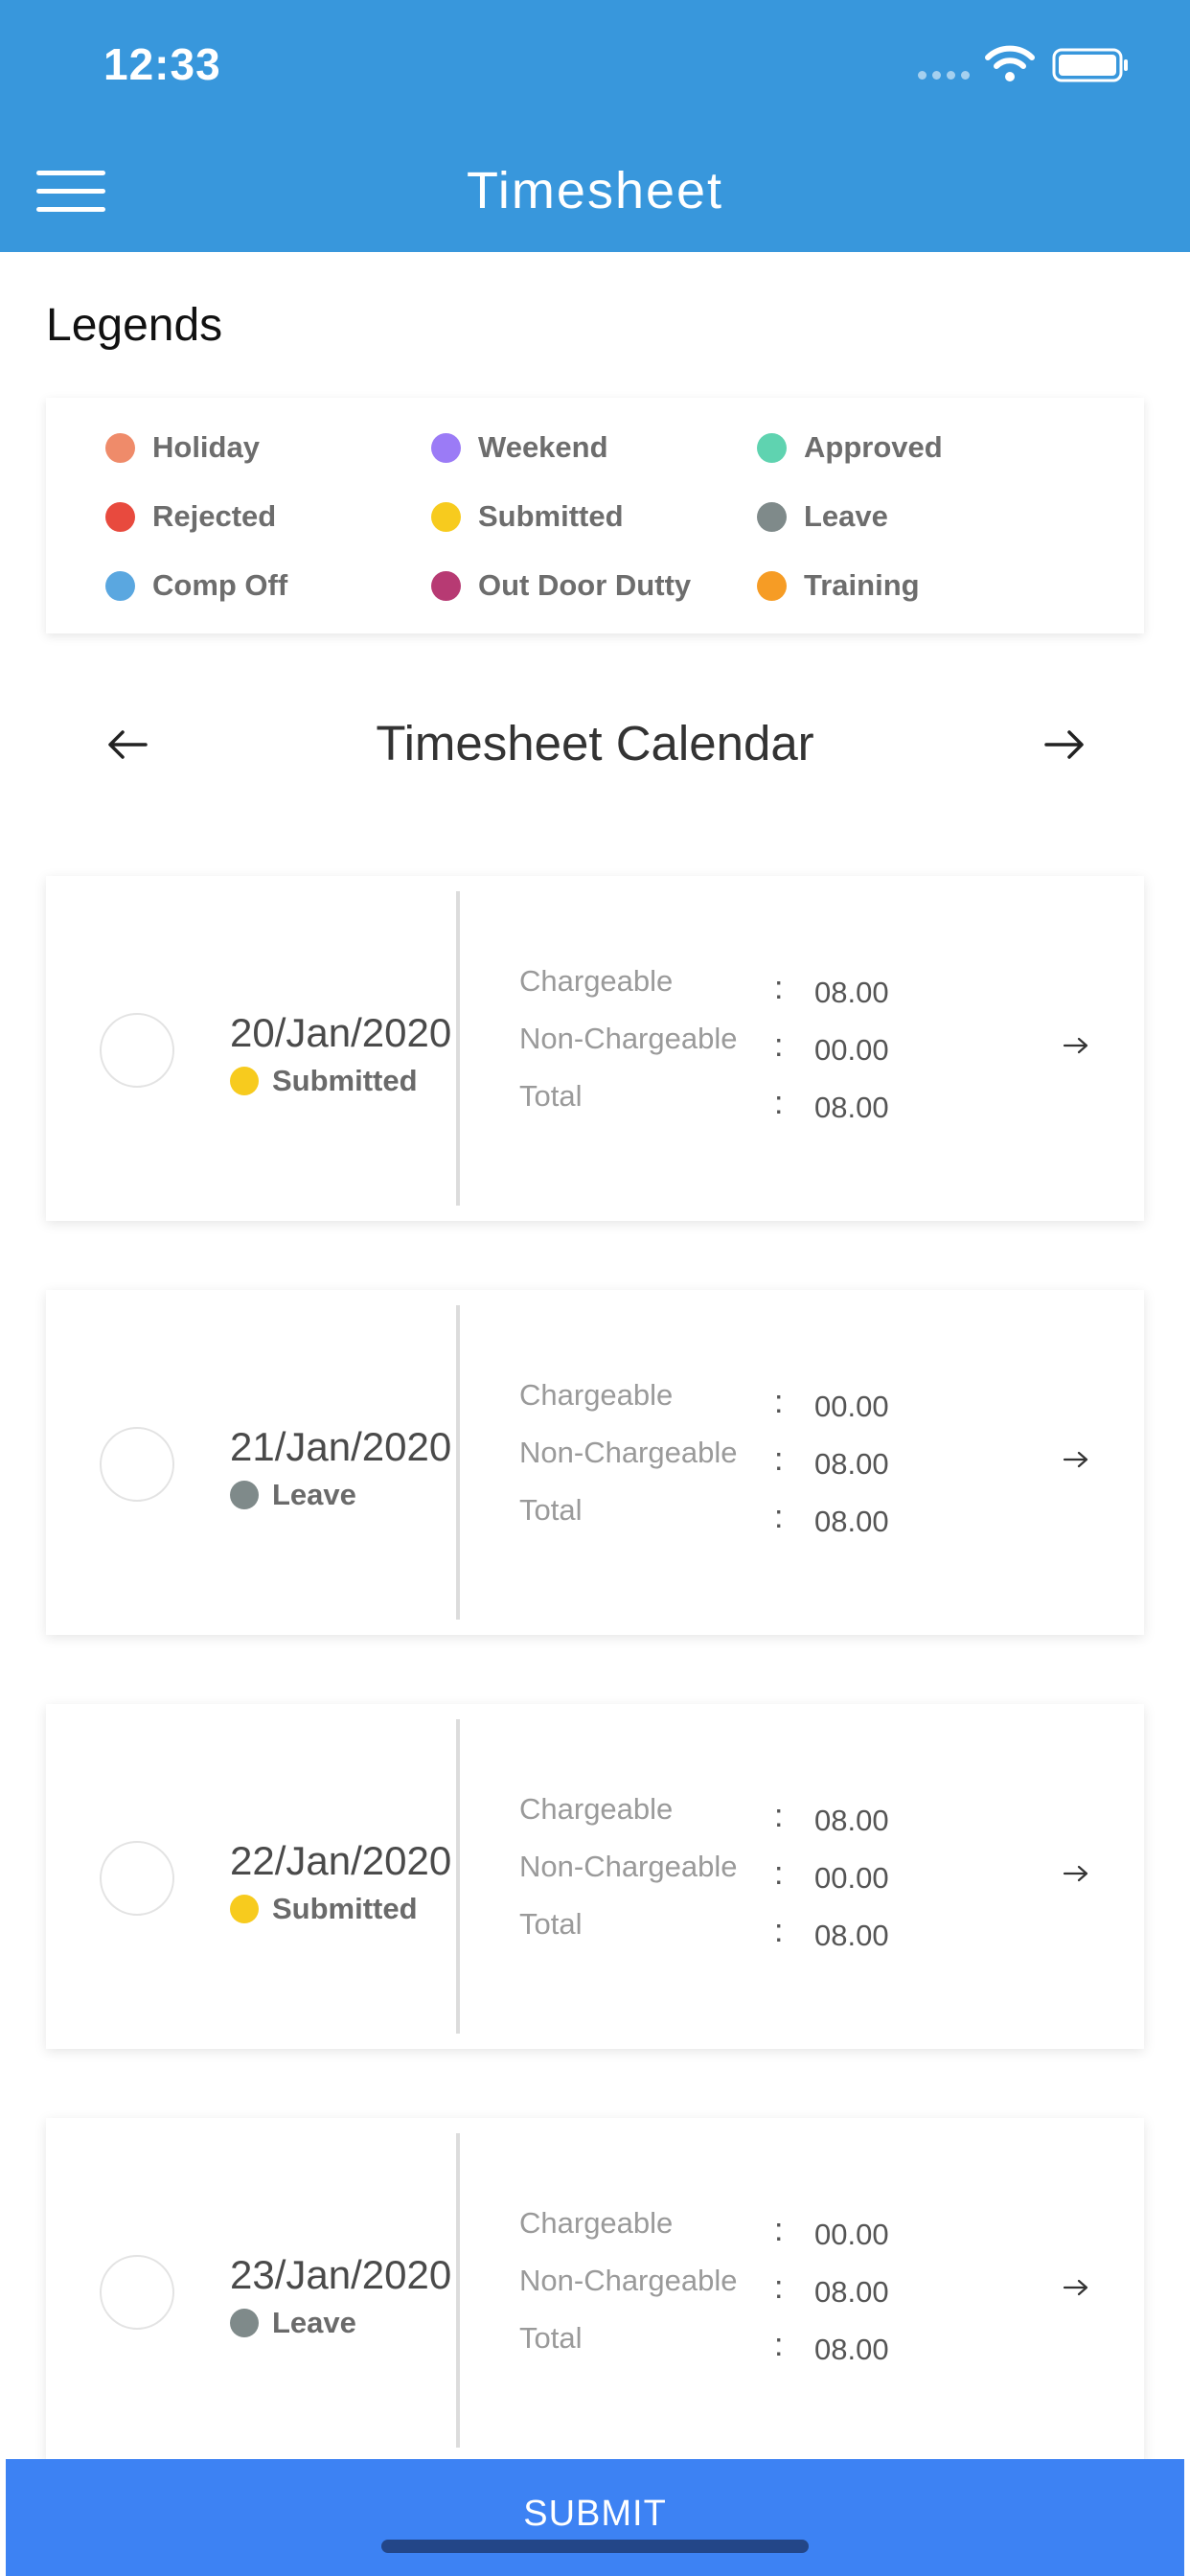 The width and height of the screenshot is (1190, 2576). I want to click on legend-item-submitted: Submitted, so click(527, 516).